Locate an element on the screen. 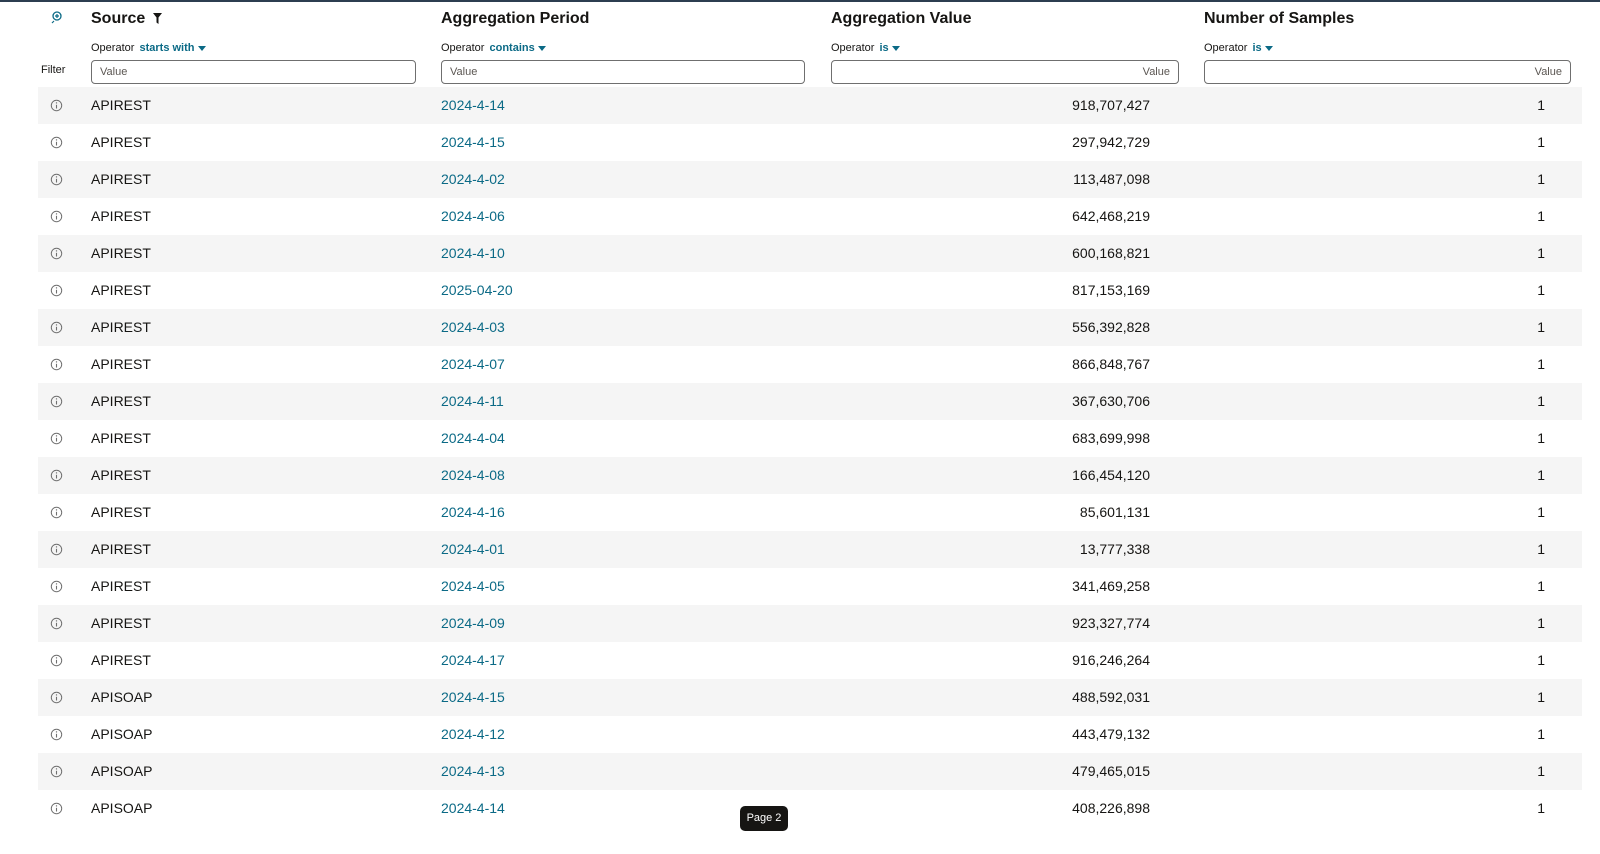  cell-aggregation-value: 113,487,098 is located at coordinates (1111, 179).